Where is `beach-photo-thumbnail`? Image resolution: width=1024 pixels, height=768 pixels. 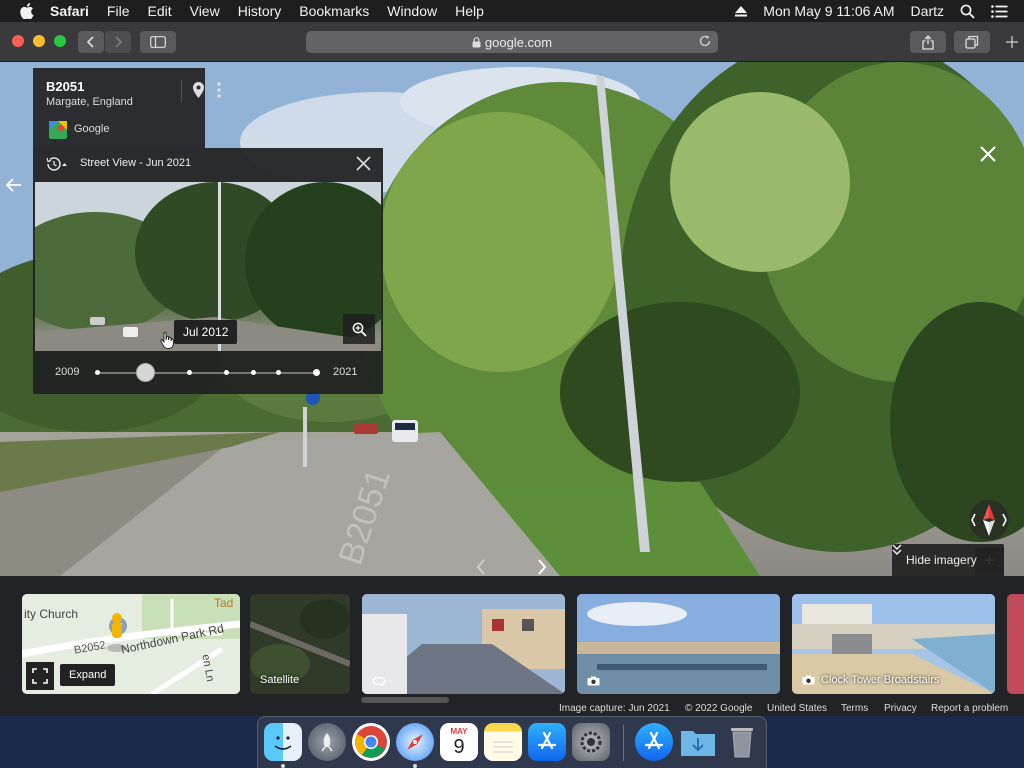 beach-photo-thumbnail is located at coordinates (678, 644).